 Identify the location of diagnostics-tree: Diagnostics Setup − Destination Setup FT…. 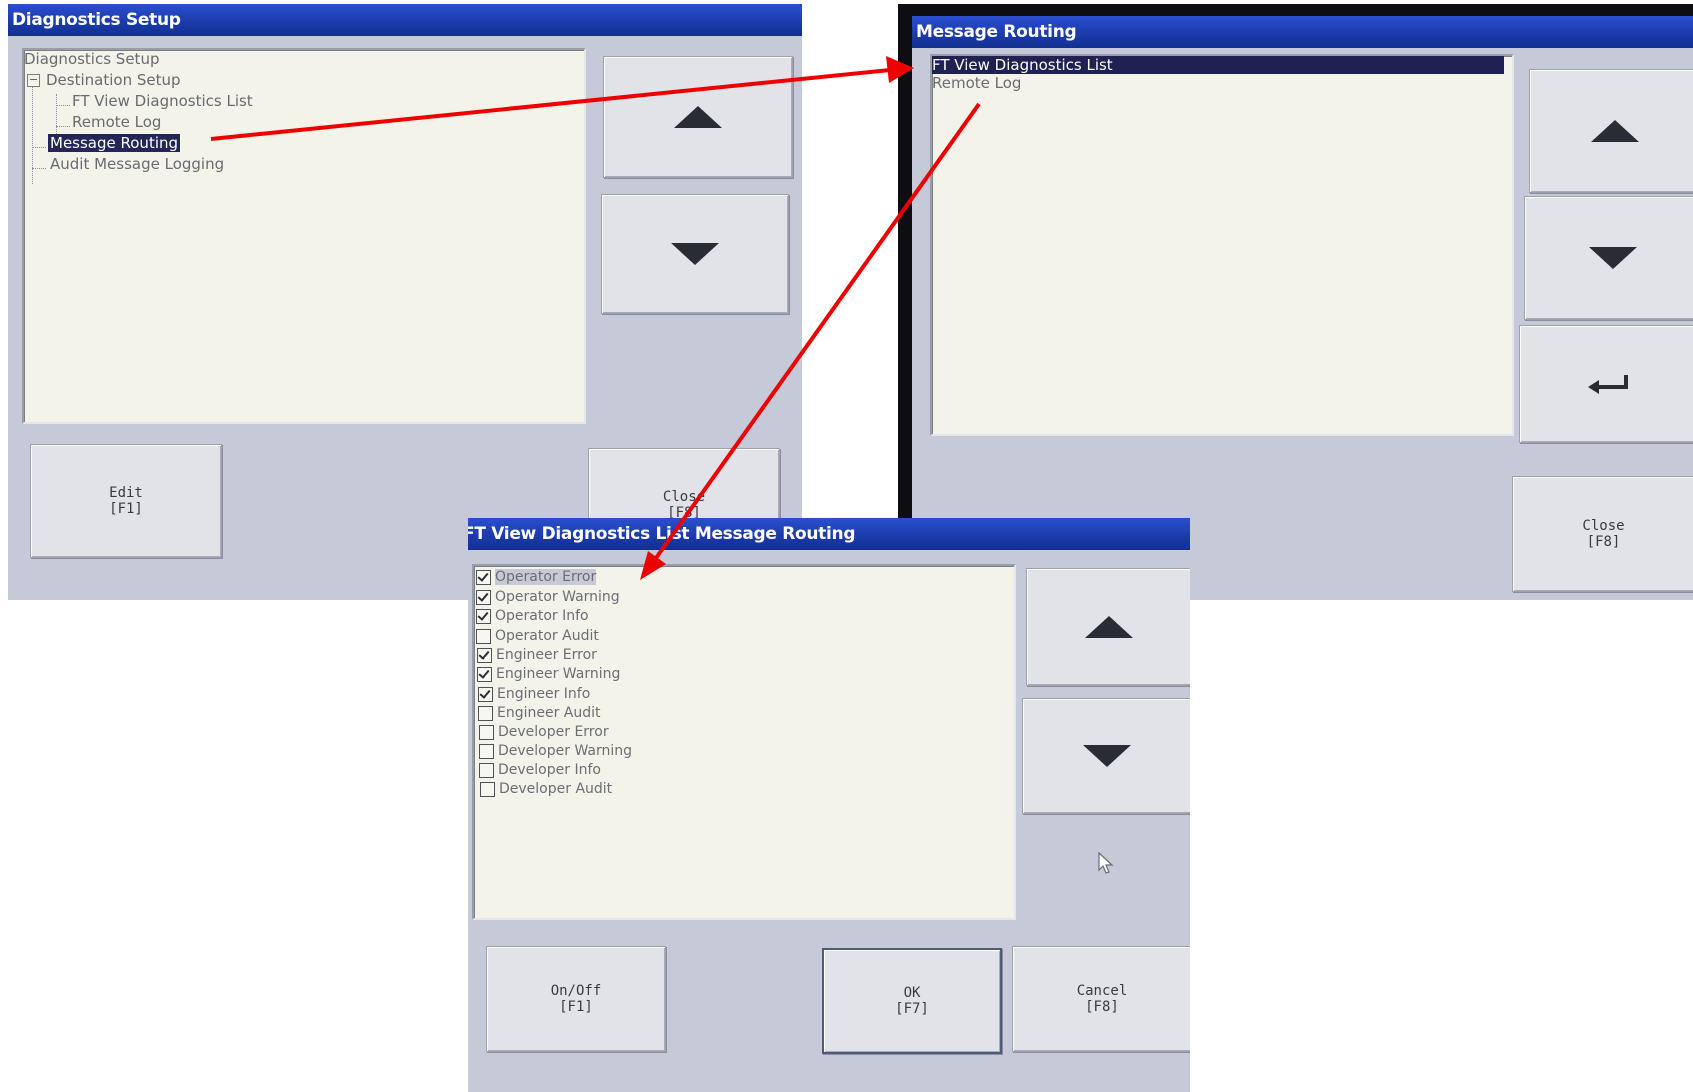
(304, 236).